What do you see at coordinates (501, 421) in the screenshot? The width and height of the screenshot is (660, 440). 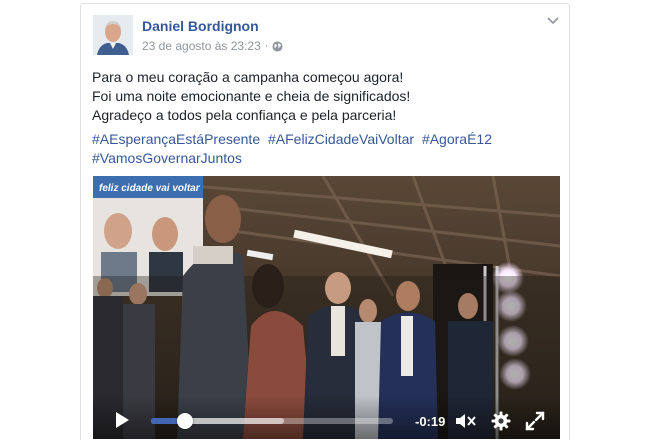 I see `settings-icon` at bounding box center [501, 421].